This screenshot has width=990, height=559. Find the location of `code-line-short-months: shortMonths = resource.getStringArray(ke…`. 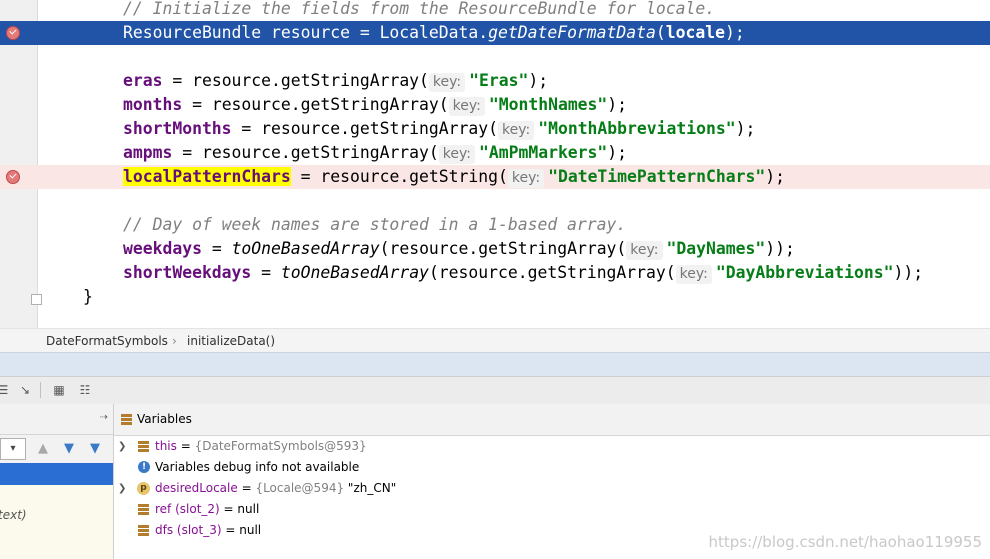

code-line-short-months: shortMonths = resource.getStringArray(ke… is located at coordinates (495, 129).